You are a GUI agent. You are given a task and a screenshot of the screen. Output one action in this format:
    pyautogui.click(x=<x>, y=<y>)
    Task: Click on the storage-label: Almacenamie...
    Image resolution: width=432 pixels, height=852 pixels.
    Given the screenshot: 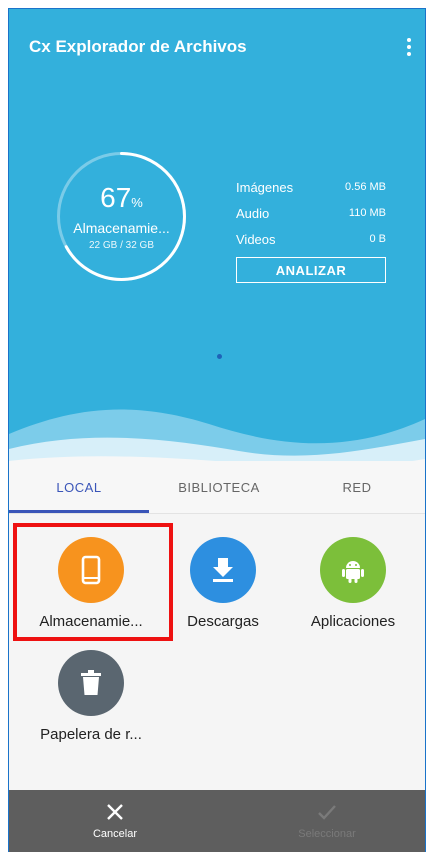 What is the action you would take?
    pyautogui.click(x=121, y=227)
    